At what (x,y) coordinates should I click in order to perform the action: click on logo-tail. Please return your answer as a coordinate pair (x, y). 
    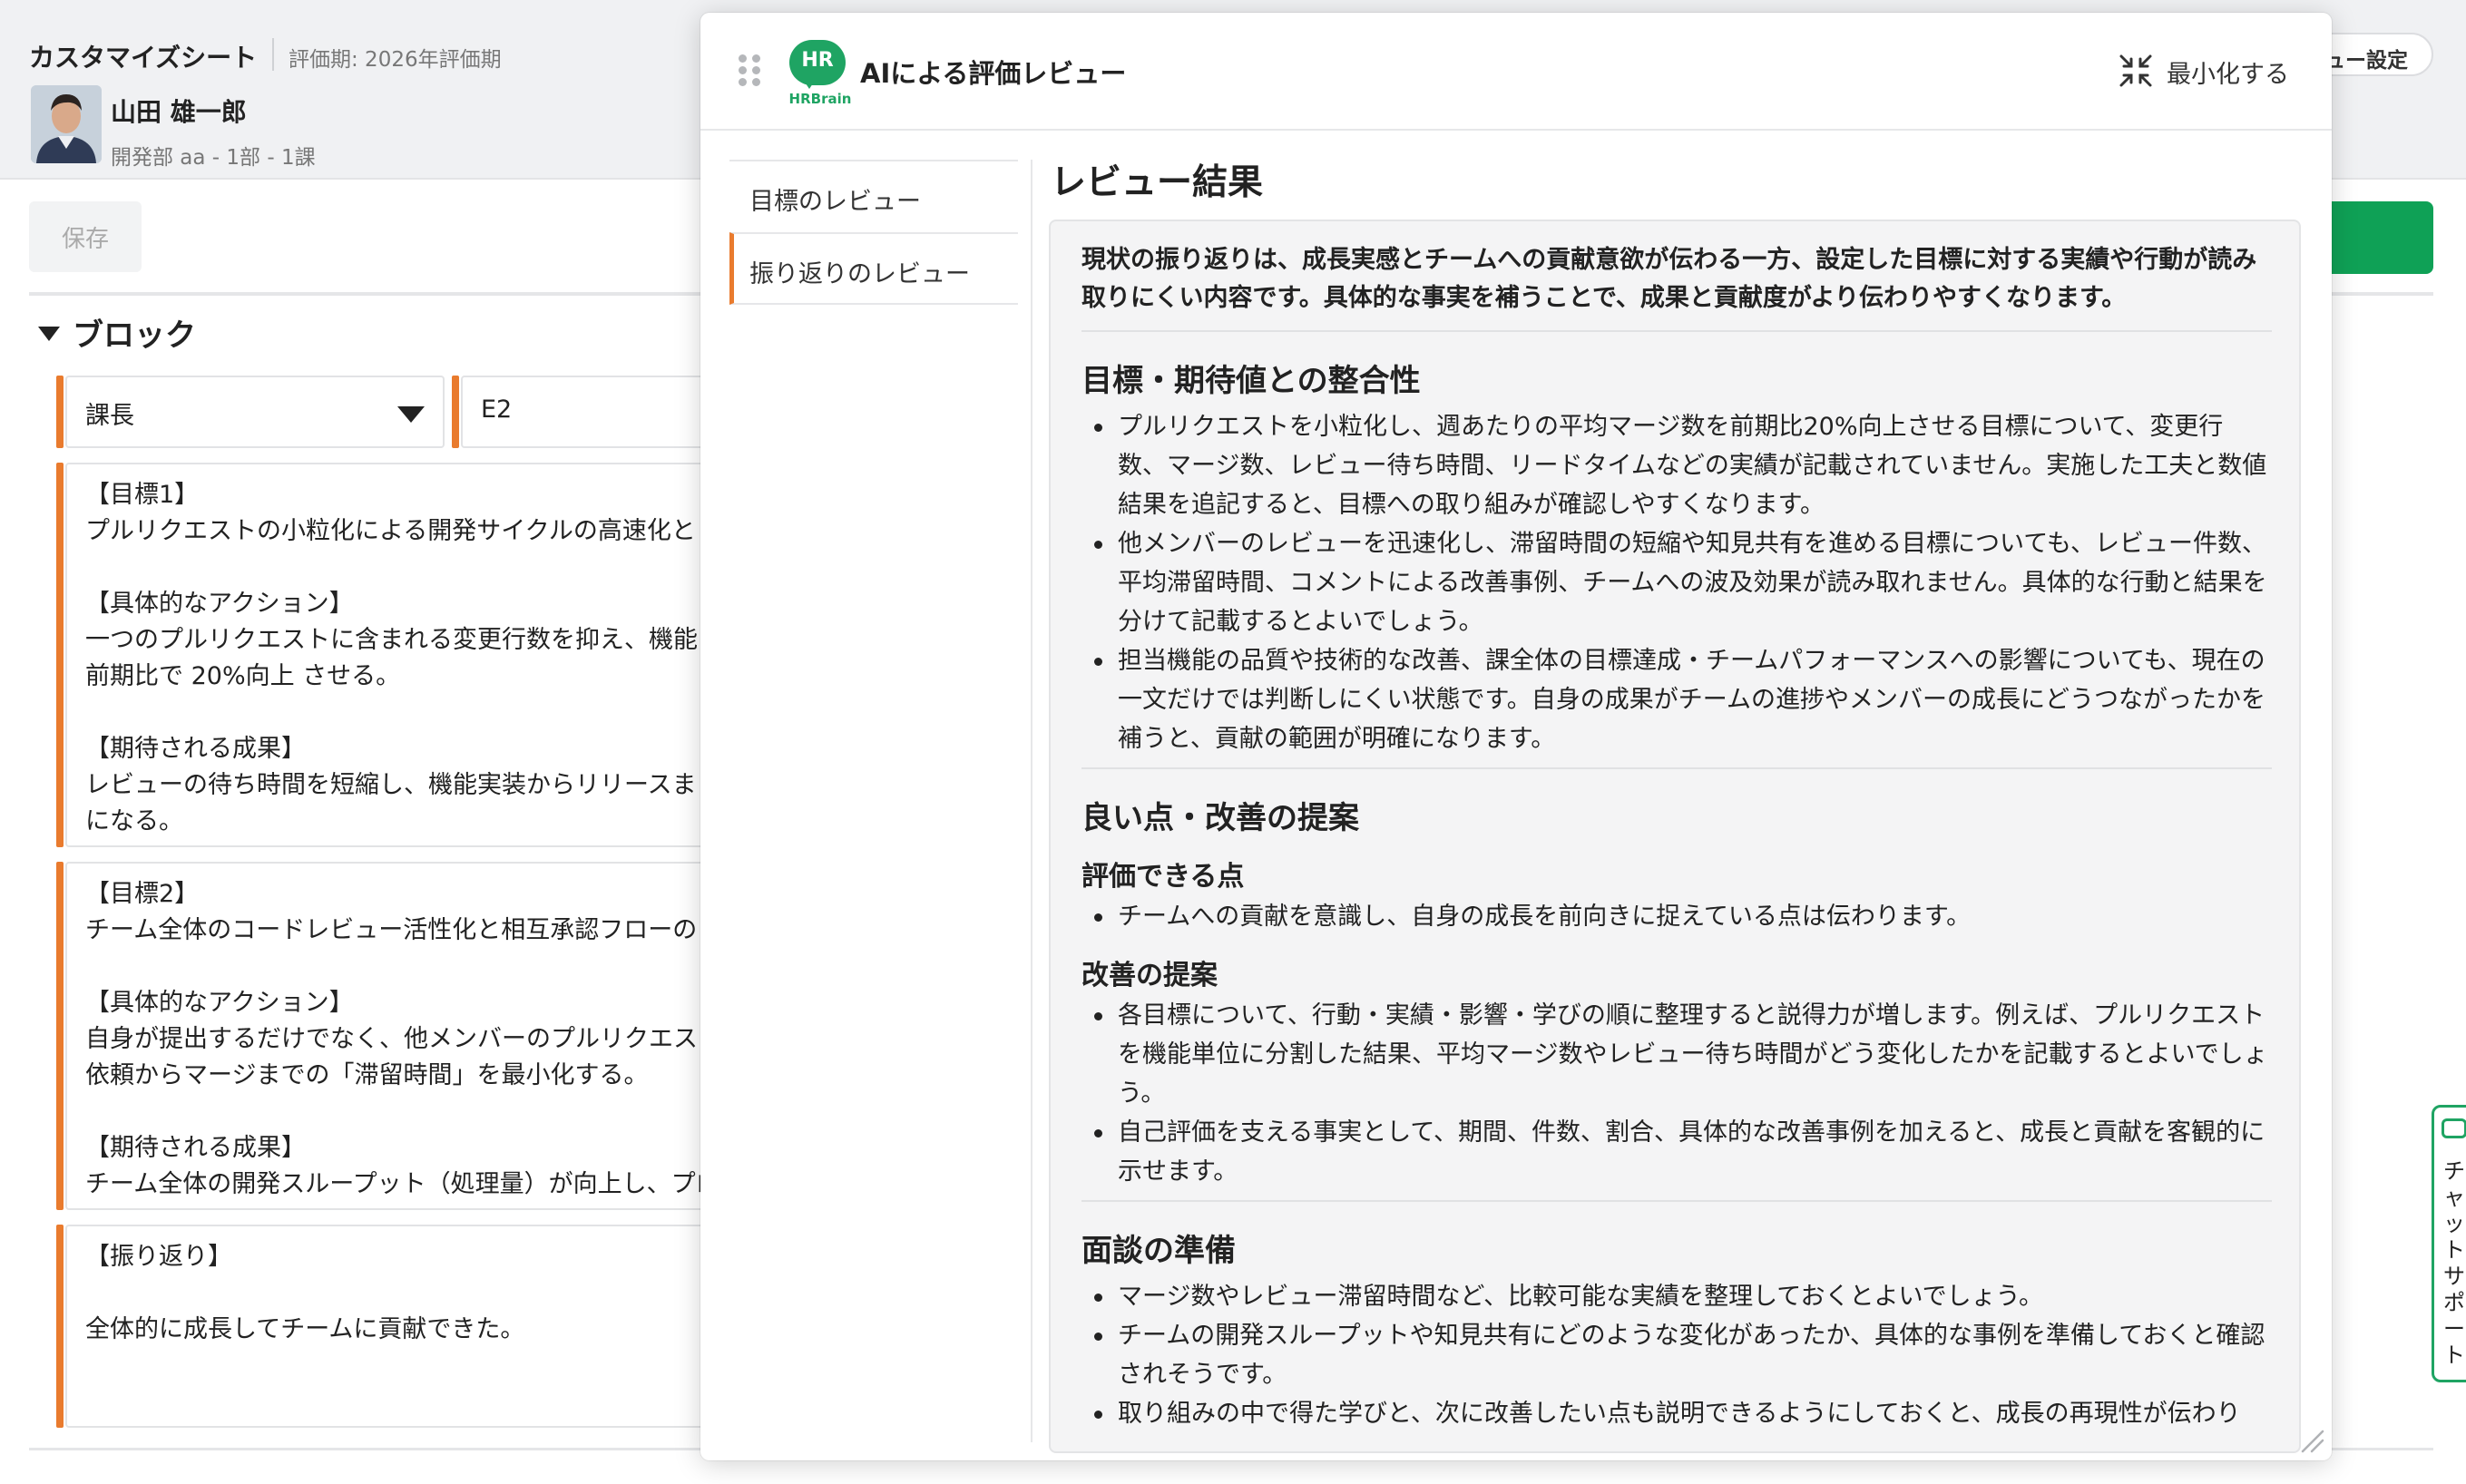
    Looking at the image, I should click on (810, 83).